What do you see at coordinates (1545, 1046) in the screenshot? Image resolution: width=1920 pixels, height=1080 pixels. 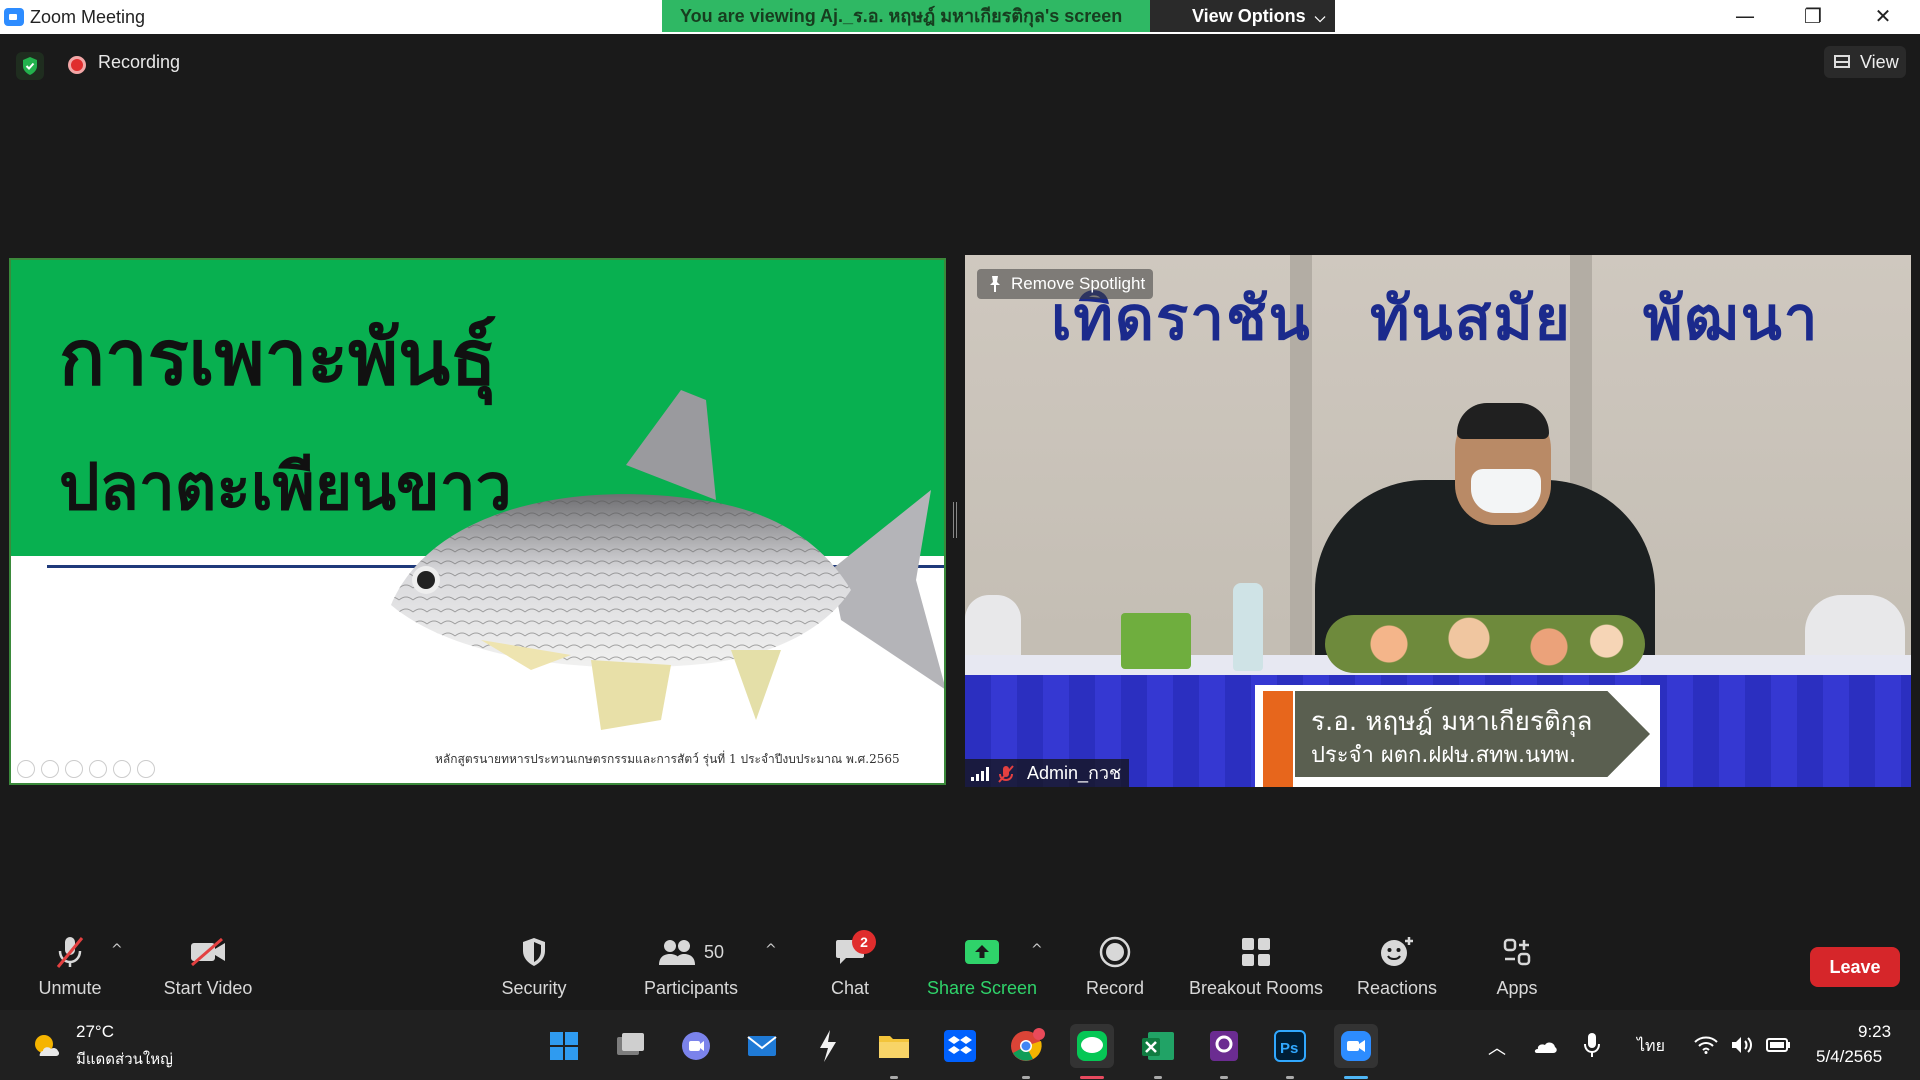 I see `onedrive-cloud-icon` at bounding box center [1545, 1046].